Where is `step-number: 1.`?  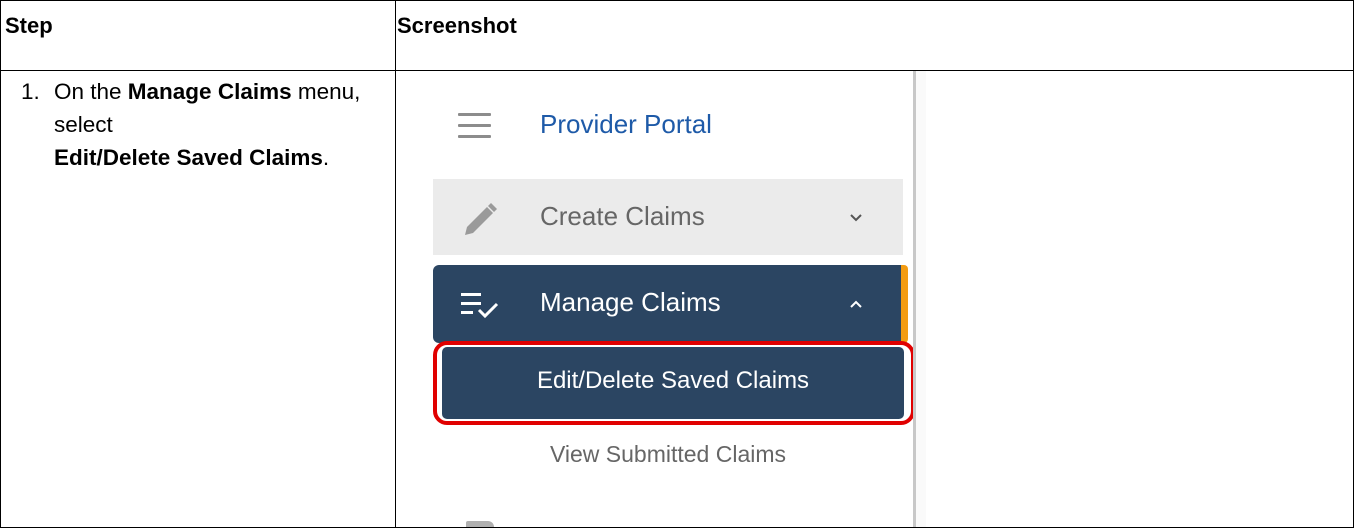
step-number: 1. is located at coordinates (30, 91).